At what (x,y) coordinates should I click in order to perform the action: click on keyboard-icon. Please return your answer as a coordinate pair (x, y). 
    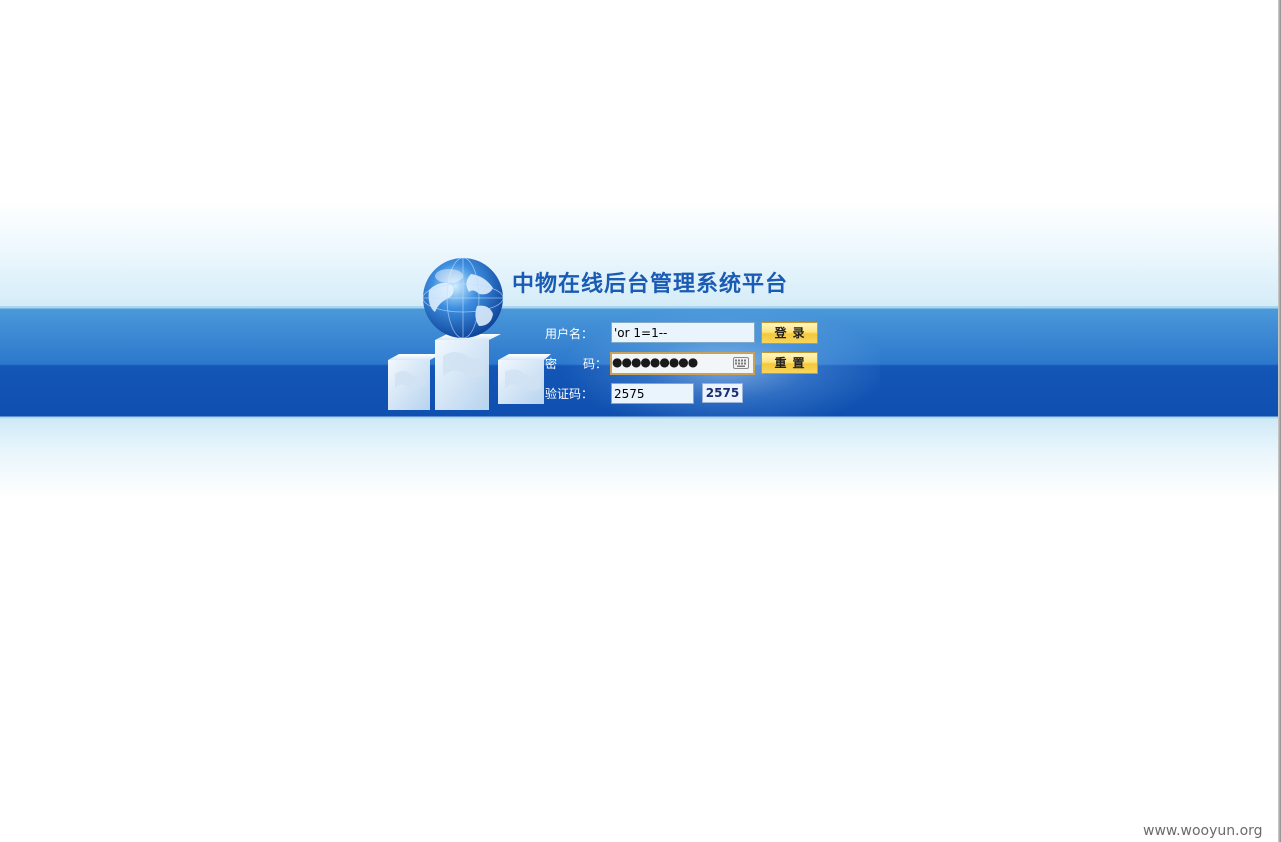
    Looking at the image, I should click on (741, 363).